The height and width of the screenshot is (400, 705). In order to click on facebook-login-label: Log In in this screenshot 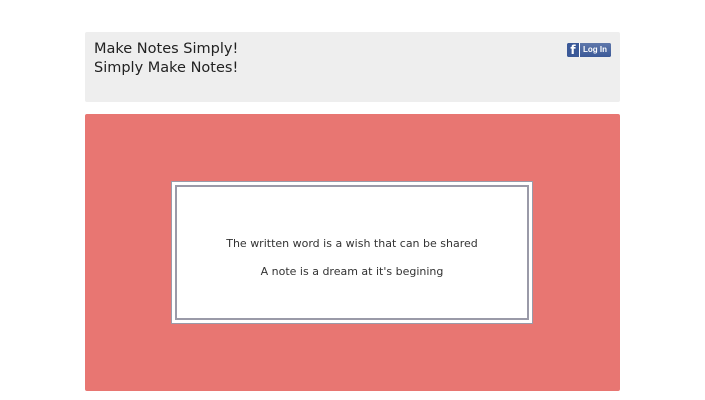, I will do `click(595, 50)`.